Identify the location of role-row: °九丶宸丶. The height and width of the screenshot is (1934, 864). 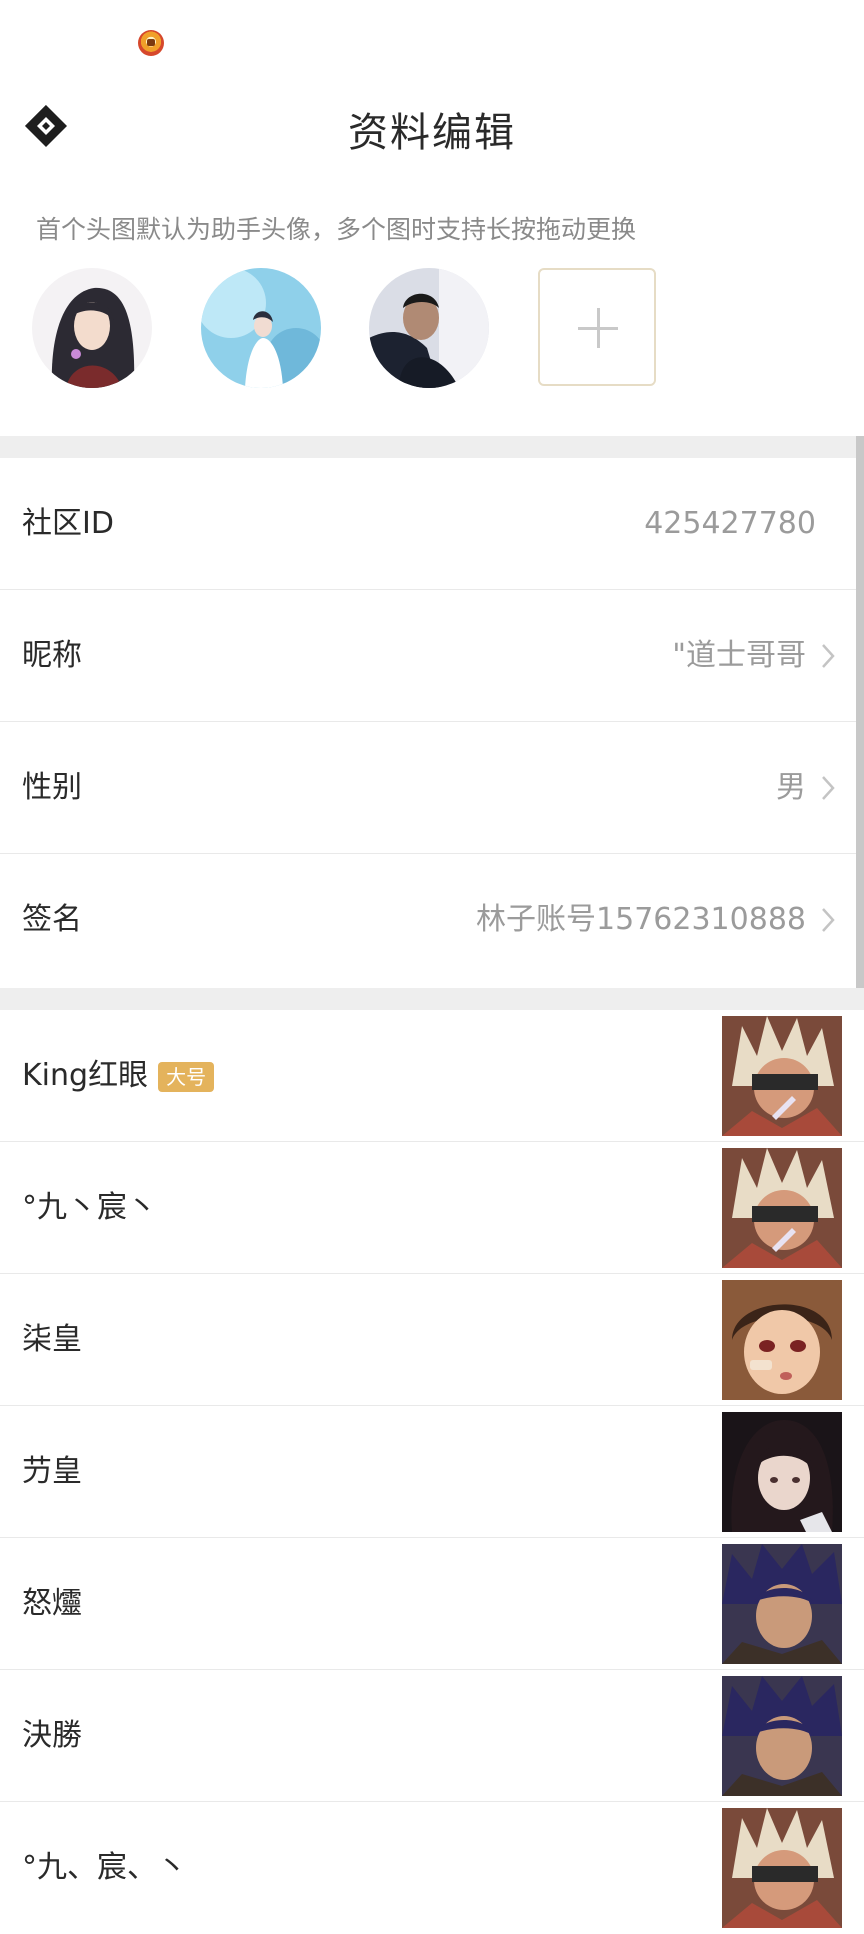
(432, 1208).